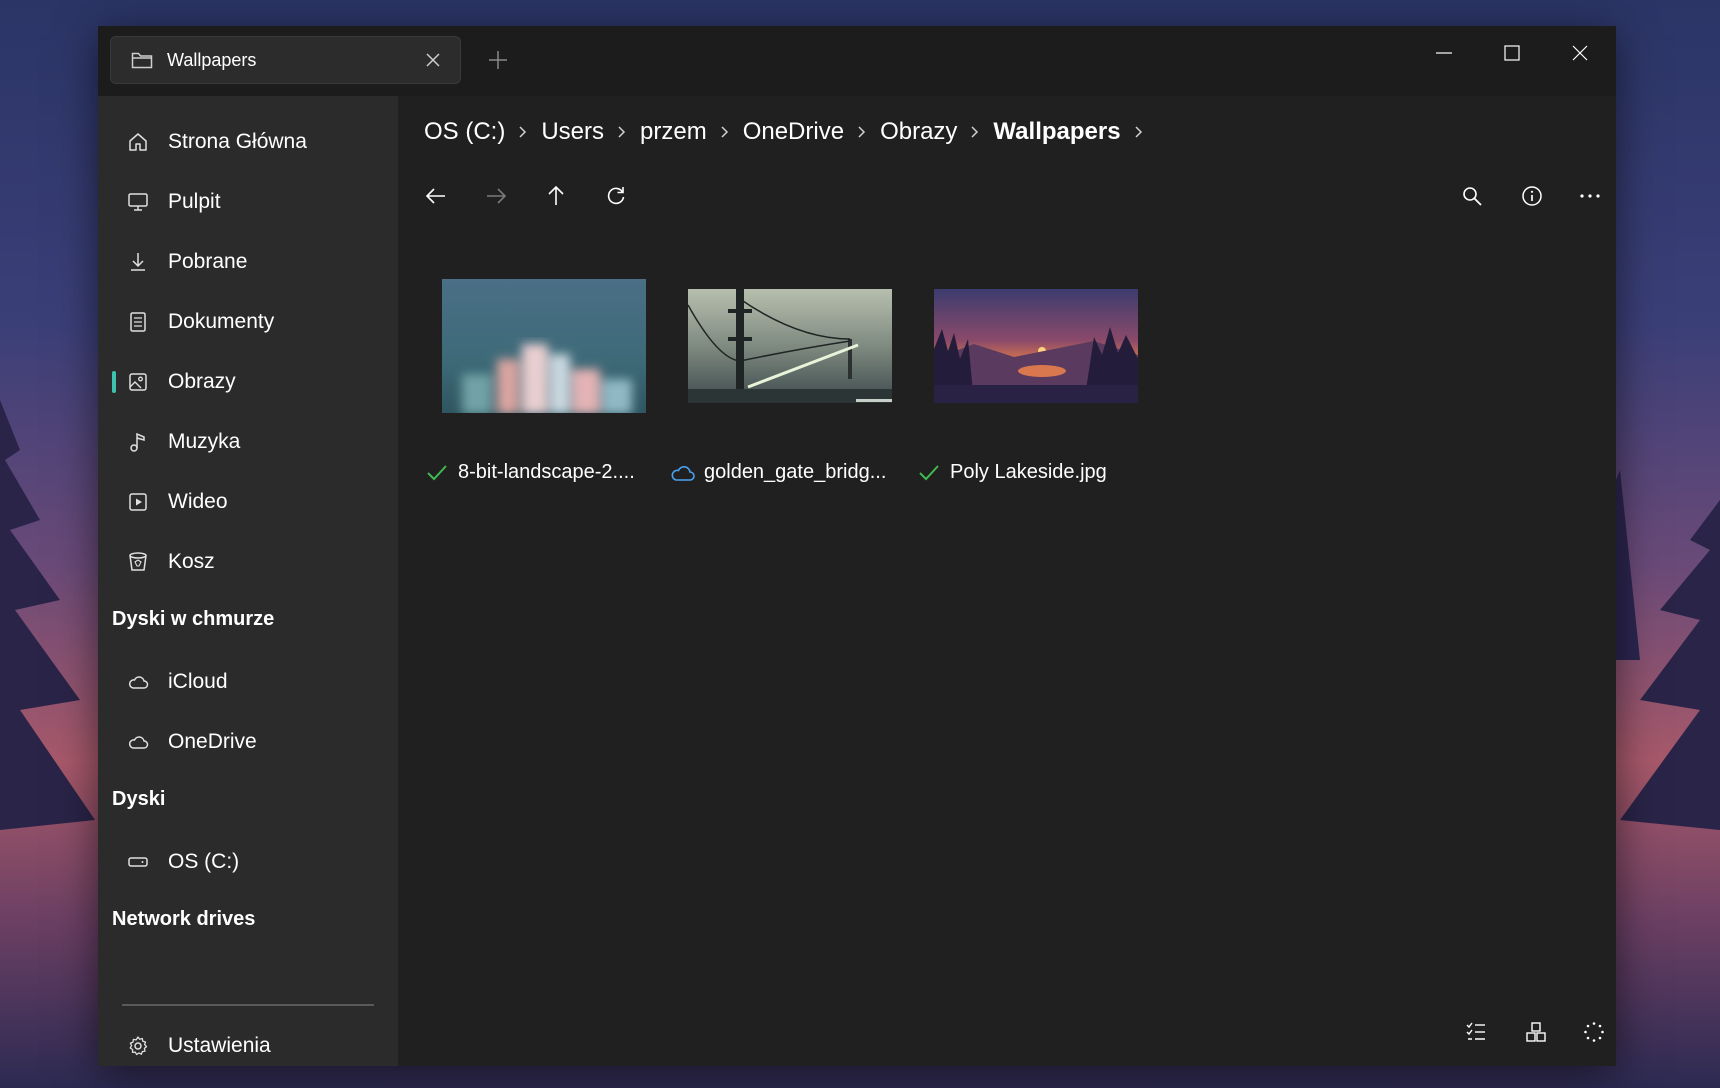  Describe the element at coordinates (1028, 472) in the screenshot. I see `file-name: Poly Lakeside.jpg` at that location.